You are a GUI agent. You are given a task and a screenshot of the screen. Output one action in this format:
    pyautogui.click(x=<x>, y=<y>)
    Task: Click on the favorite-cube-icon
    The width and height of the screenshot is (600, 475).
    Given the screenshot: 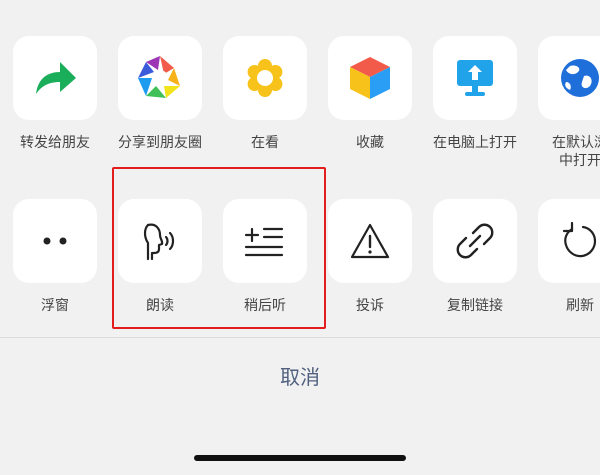 What is the action you would take?
    pyautogui.click(x=370, y=78)
    